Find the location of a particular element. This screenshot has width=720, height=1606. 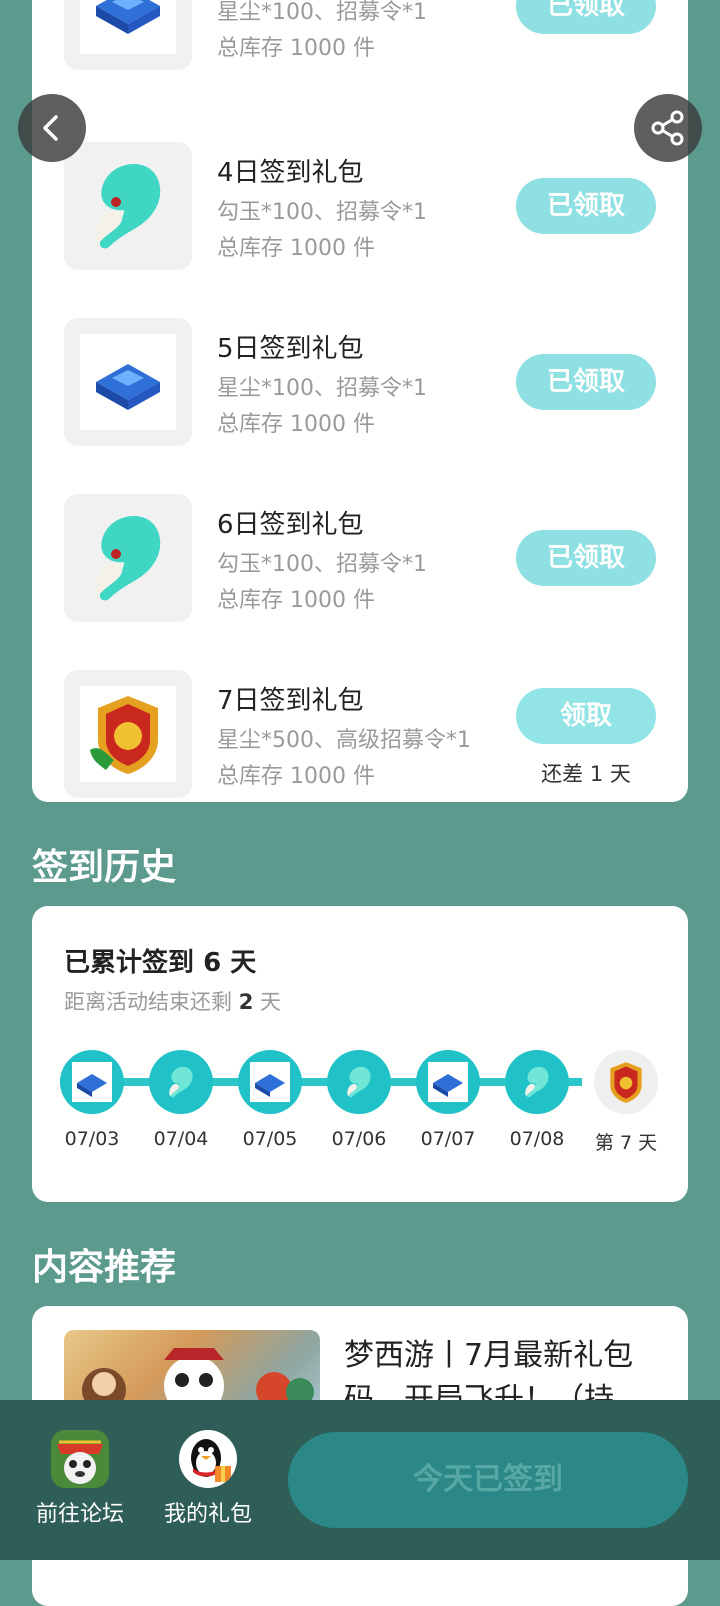

gift-title: 6日签到礼包 is located at coordinates (290, 525).